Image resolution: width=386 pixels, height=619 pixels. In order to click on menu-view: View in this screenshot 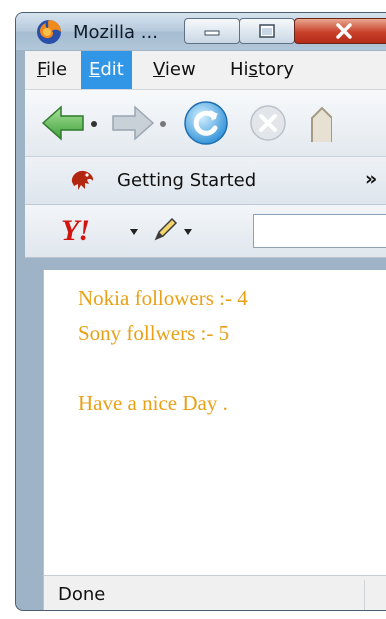, I will do `click(174, 70)`.